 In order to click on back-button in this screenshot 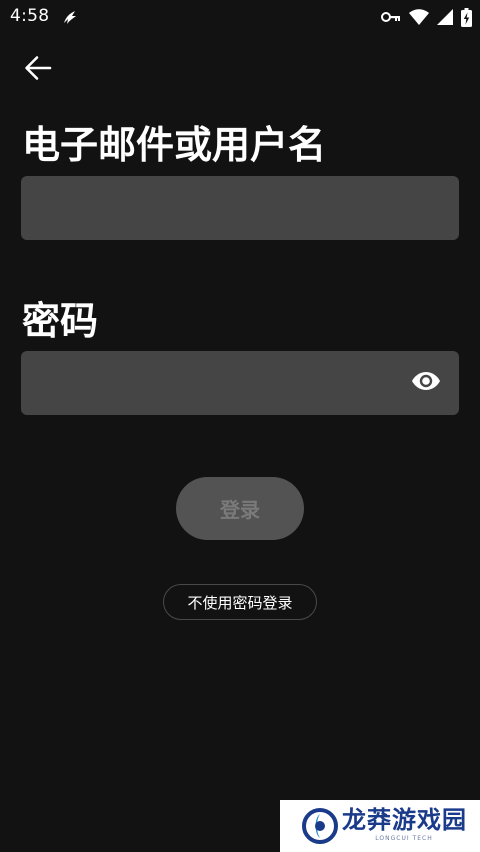, I will do `click(38, 70)`.